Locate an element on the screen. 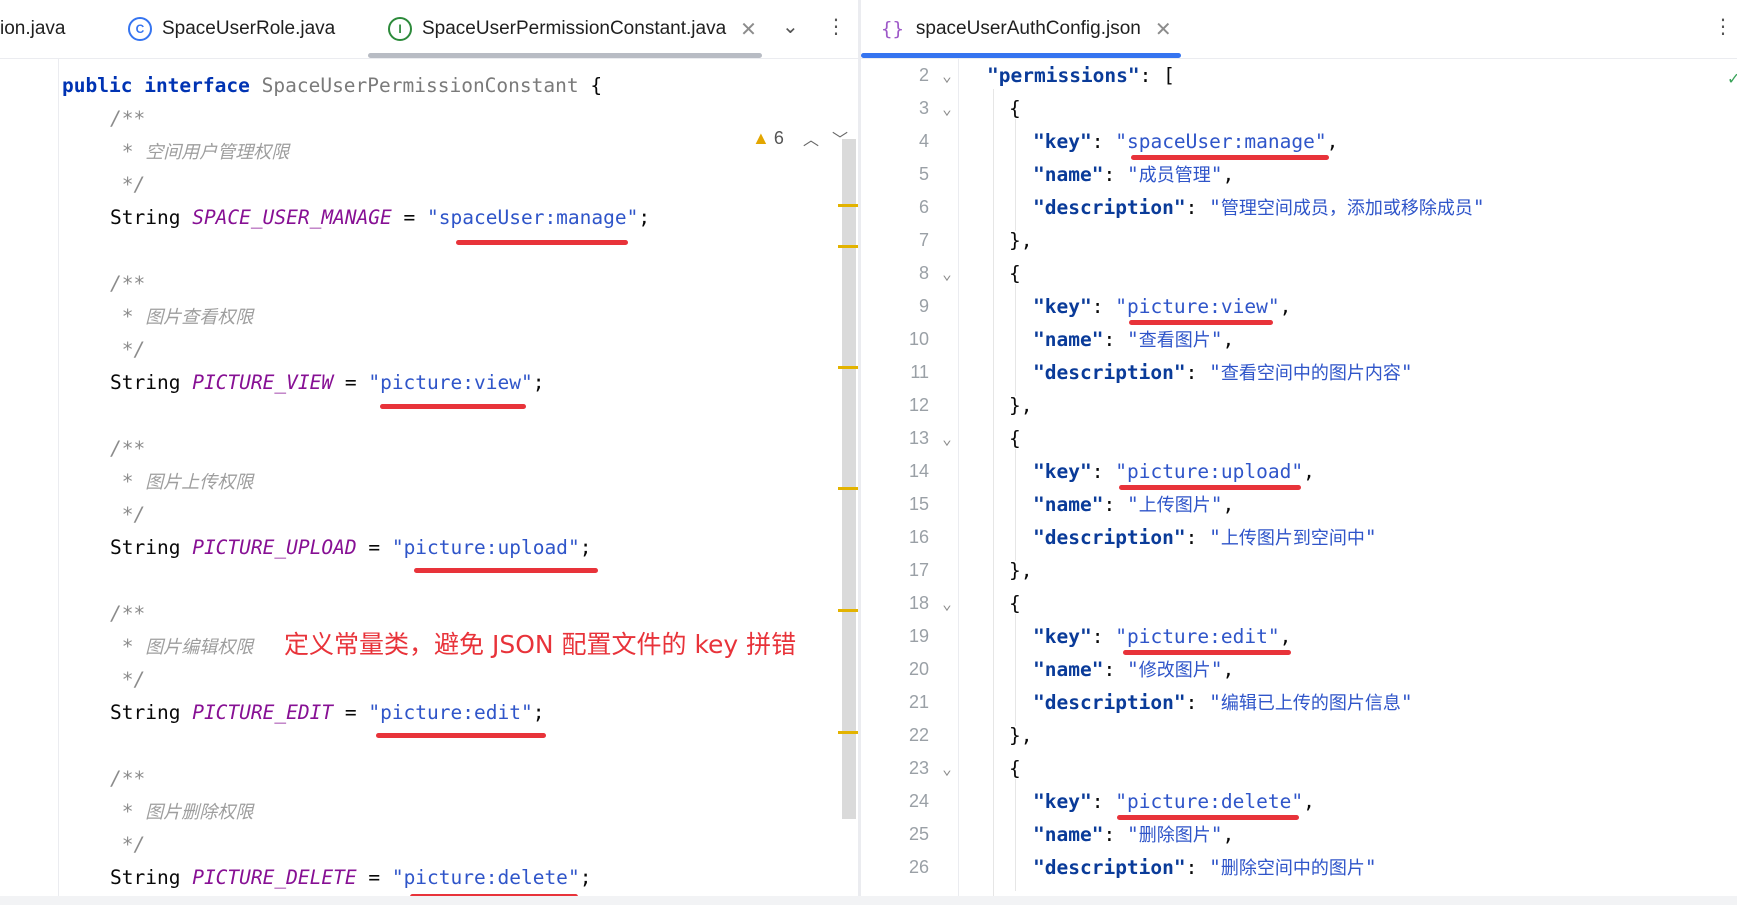 The width and height of the screenshot is (1737, 905). json-key-value: picture:edit is located at coordinates (1197, 636).